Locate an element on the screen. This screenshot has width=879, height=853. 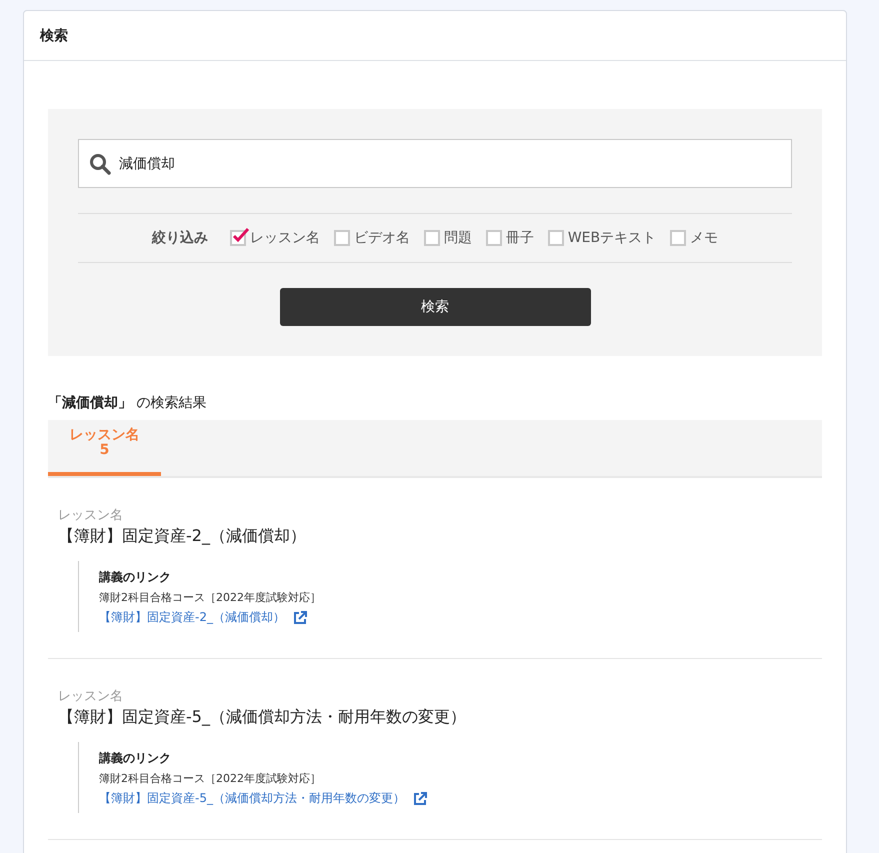
search-field: 減価償却 is located at coordinates (435, 163).